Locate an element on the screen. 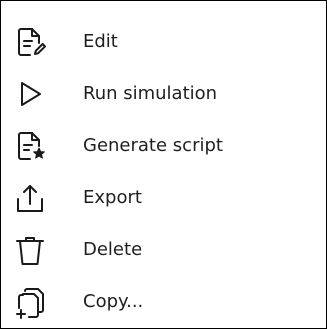  menu-item-label: Delete is located at coordinates (113, 249).